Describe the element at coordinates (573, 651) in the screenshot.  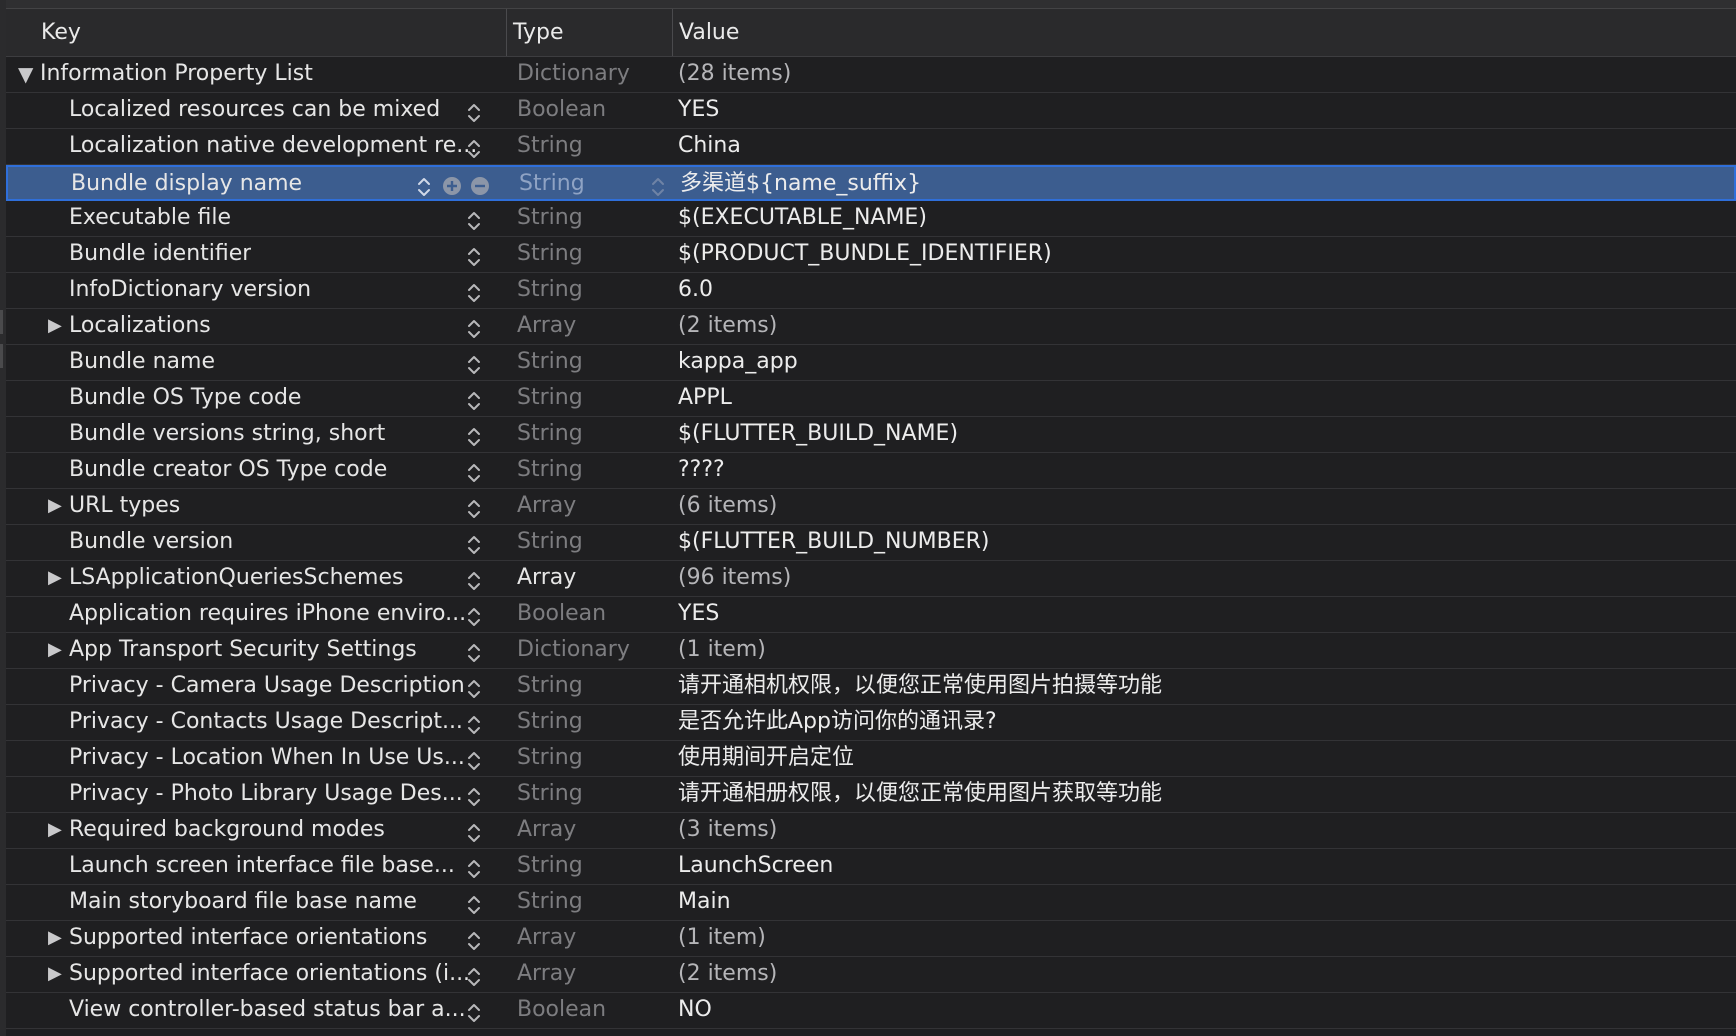
I see `row-type: Dictionary` at that location.